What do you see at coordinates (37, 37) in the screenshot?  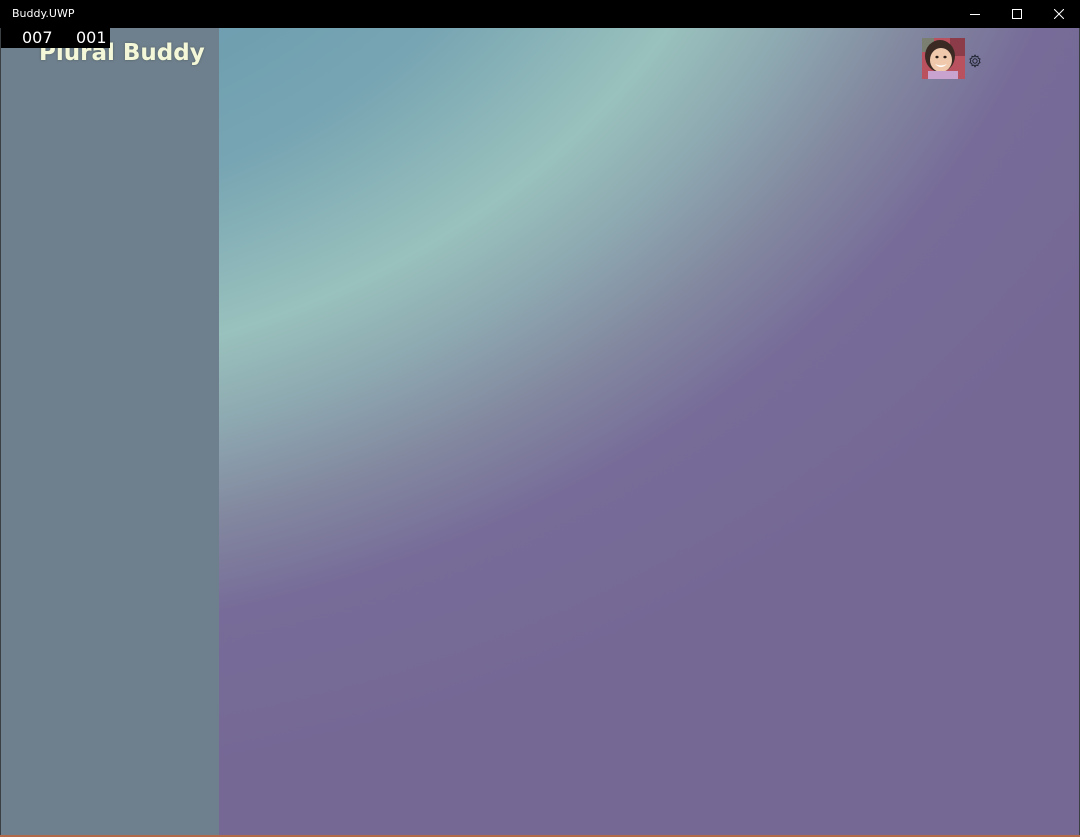 I see `counter-left: 007` at bounding box center [37, 37].